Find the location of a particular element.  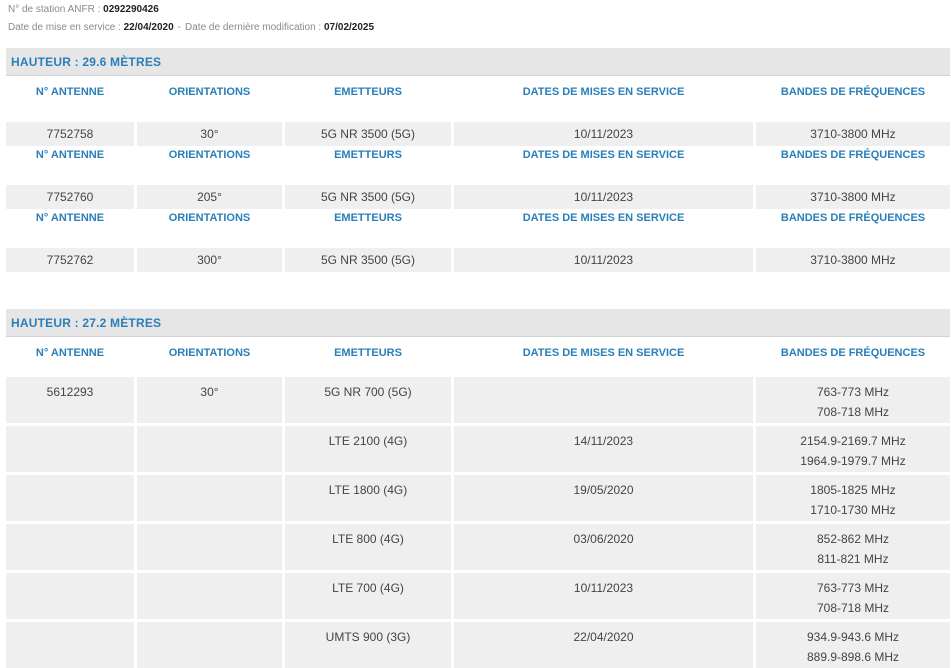

cell-text: 1805-1825 MHz is located at coordinates (853, 490).